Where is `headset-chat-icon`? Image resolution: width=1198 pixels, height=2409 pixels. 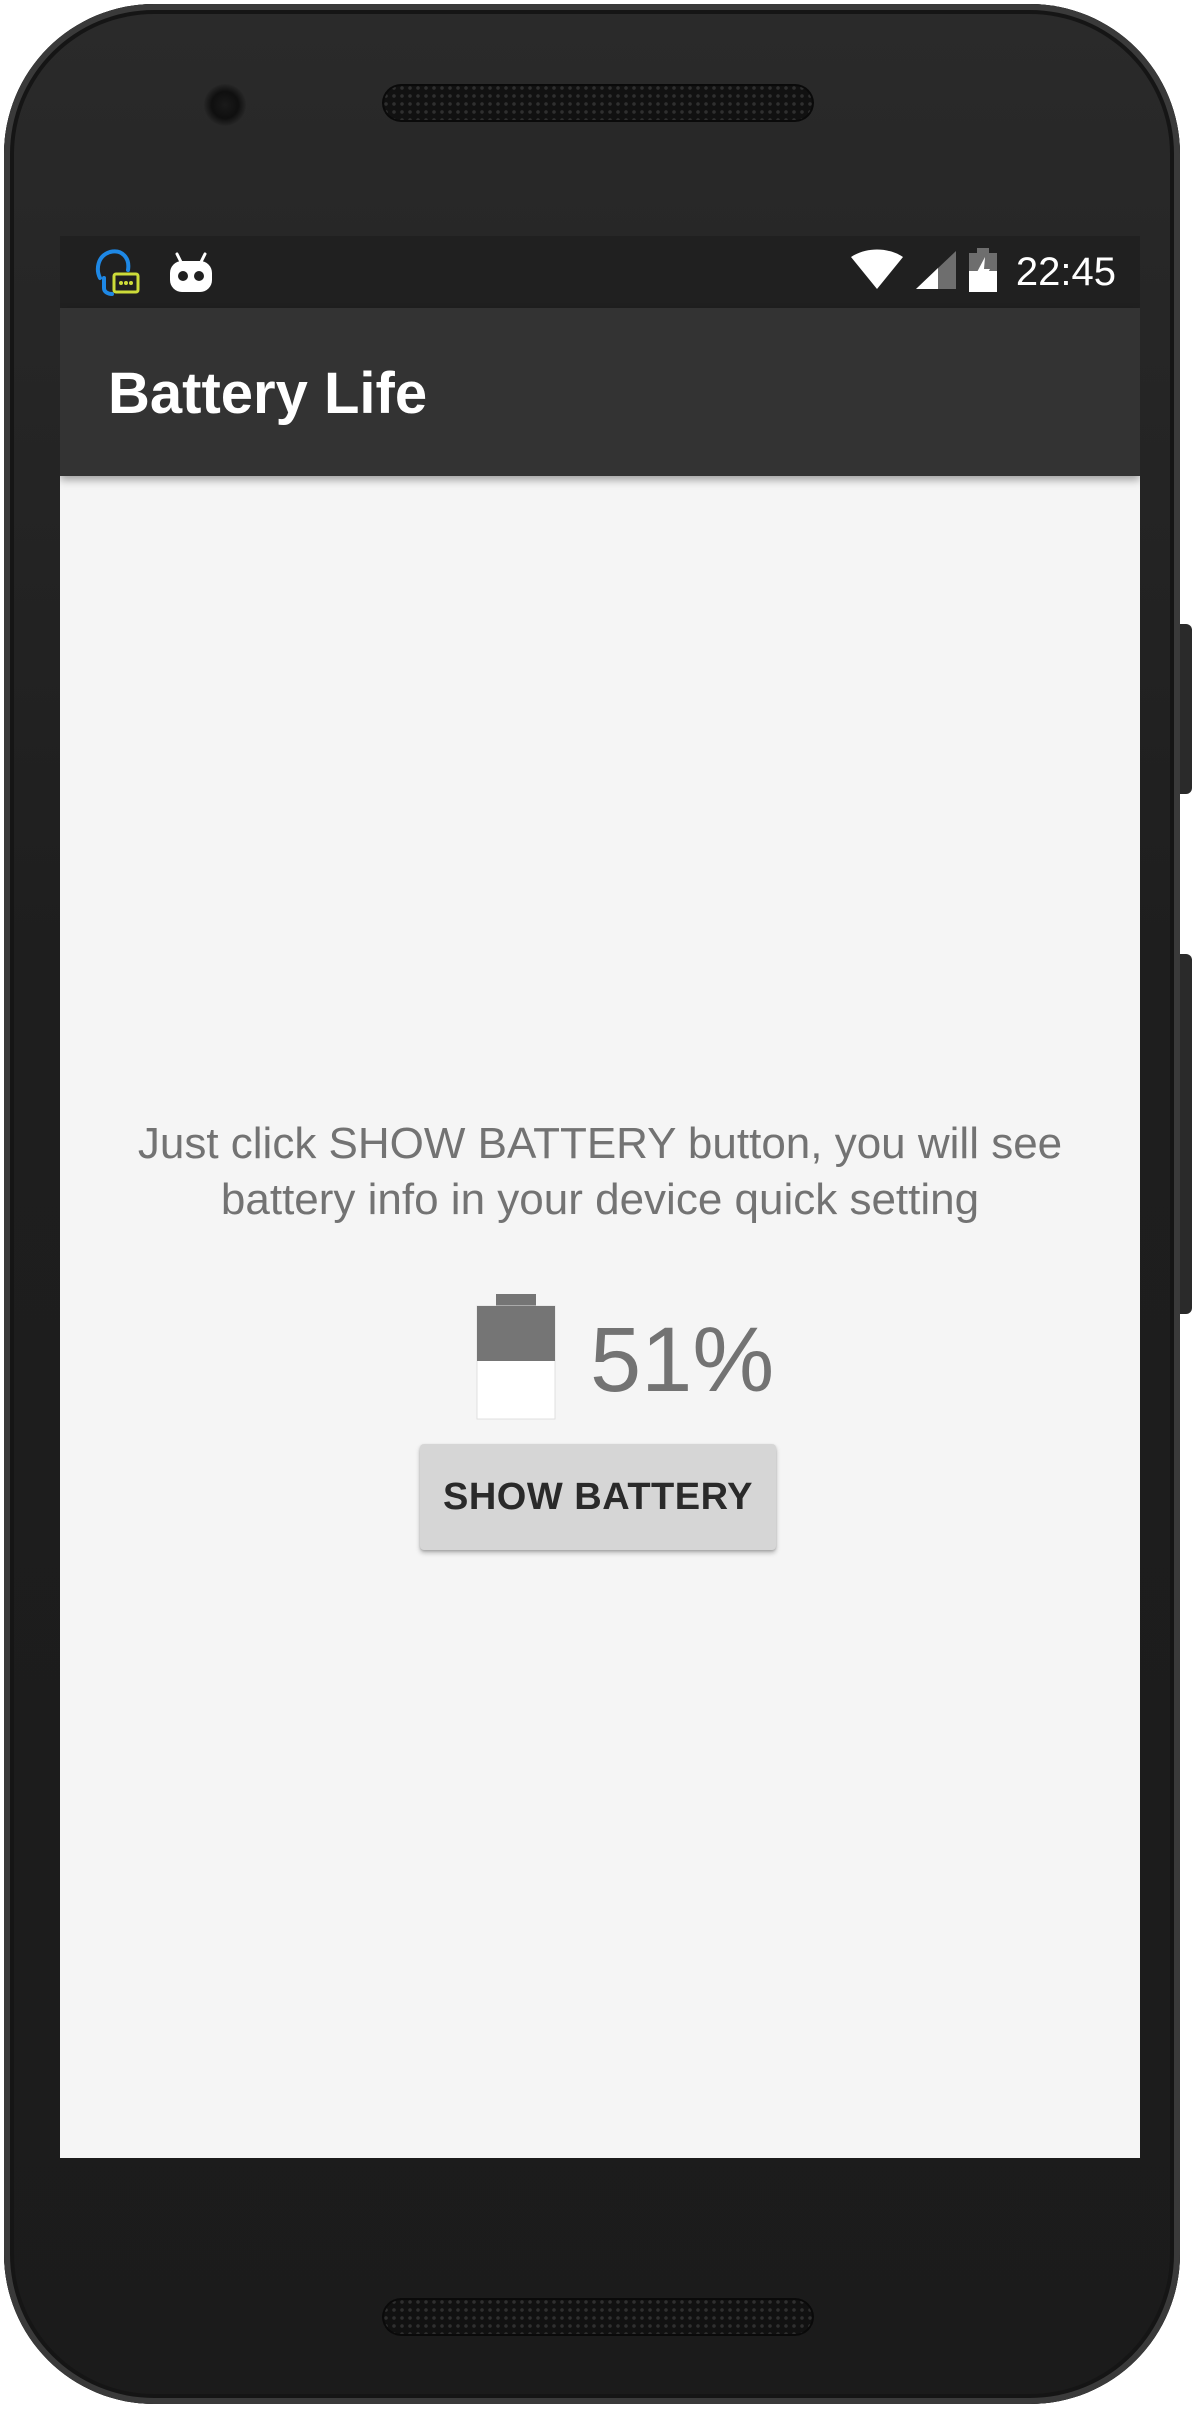 headset-chat-icon is located at coordinates (116, 275).